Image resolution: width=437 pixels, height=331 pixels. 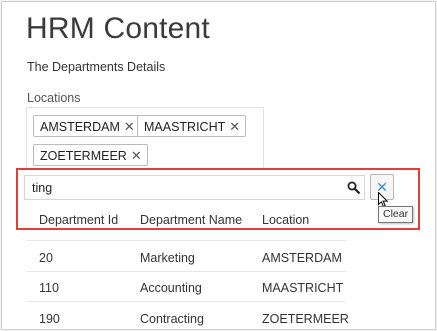 What do you see at coordinates (303, 288) in the screenshot?
I see `cell-location: MAASTRICHT` at bounding box center [303, 288].